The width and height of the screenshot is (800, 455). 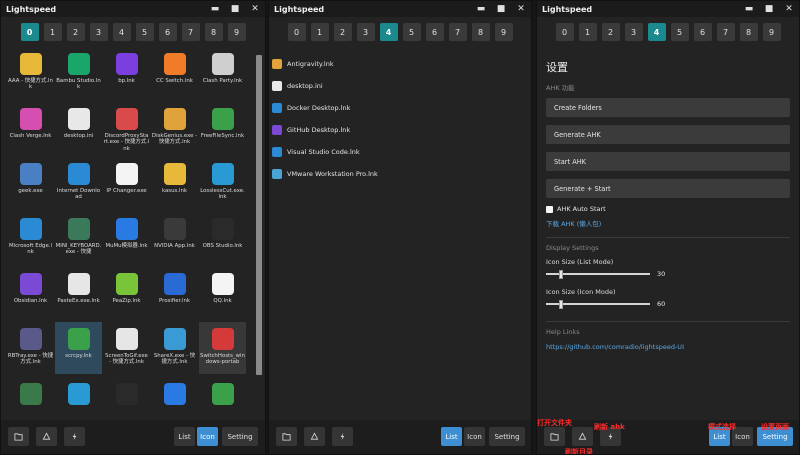 I want to click on refresh-ahk-button, so click(x=342, y=436).